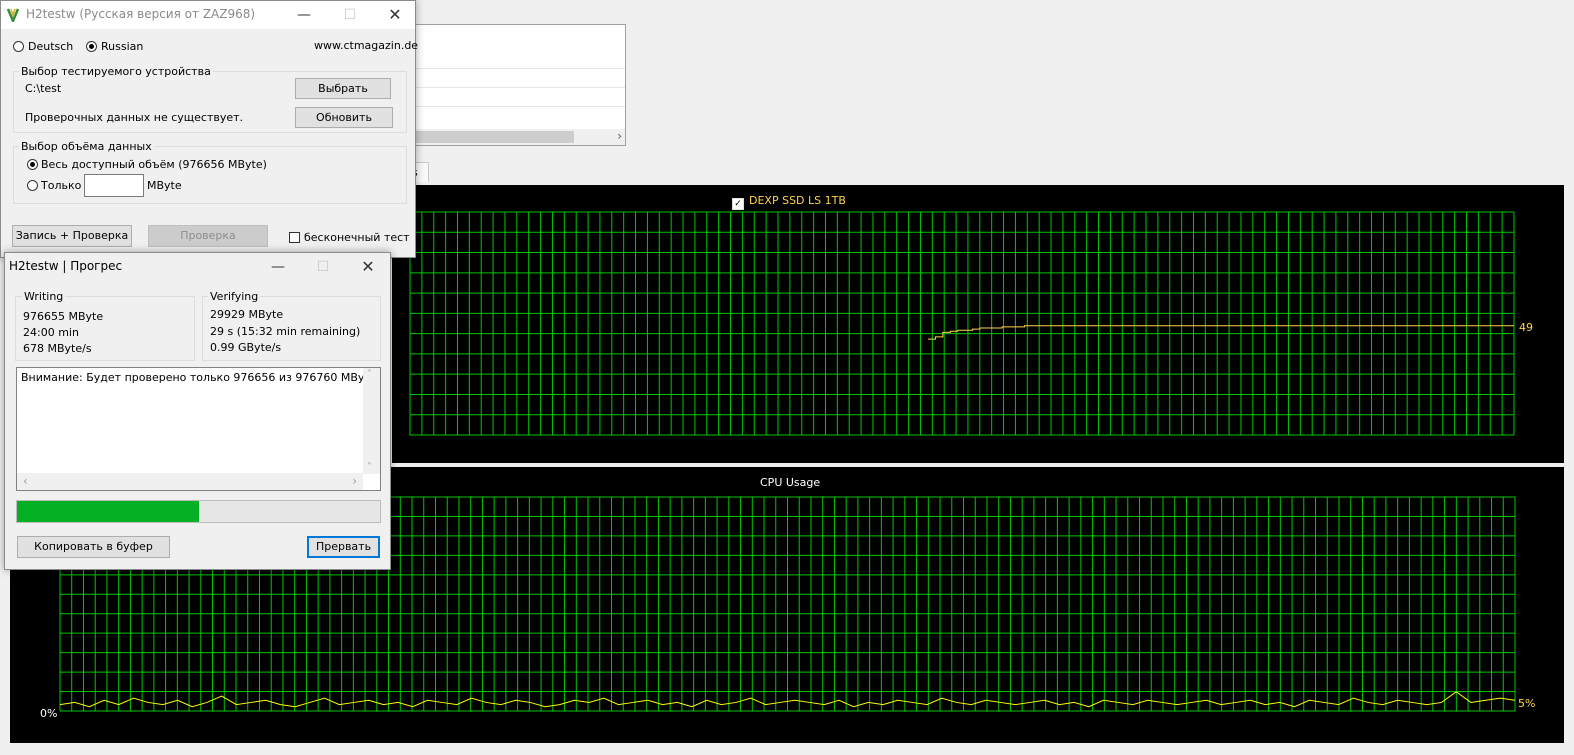 The image size is (1574, 755). Describe the element at coordinates (93, 547) in the screenshot. I see `copy-button: Копировать в буфер` at that location.